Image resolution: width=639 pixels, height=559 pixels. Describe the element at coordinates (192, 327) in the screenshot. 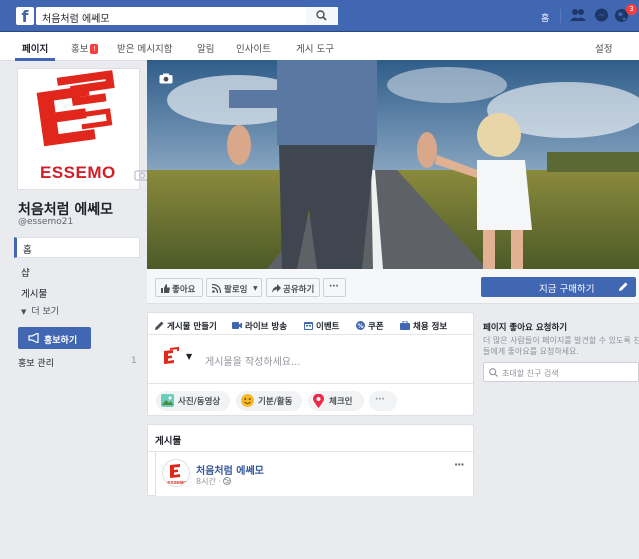

I see `composer-tab-label: 게시물 만들기` at that location.